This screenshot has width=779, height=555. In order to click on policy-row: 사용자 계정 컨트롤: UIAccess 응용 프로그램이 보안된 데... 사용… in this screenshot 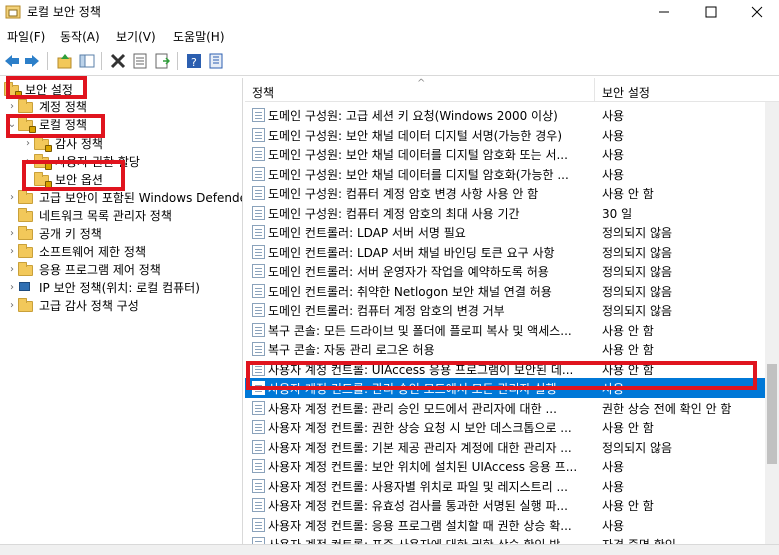, I will do `click(505, 369)`.